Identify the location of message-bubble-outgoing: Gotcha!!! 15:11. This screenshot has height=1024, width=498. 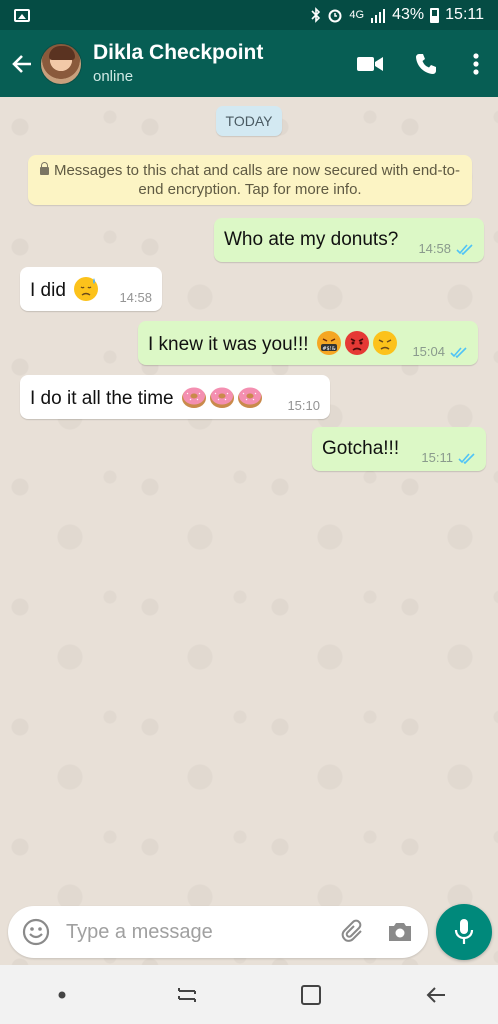
(399, 449).